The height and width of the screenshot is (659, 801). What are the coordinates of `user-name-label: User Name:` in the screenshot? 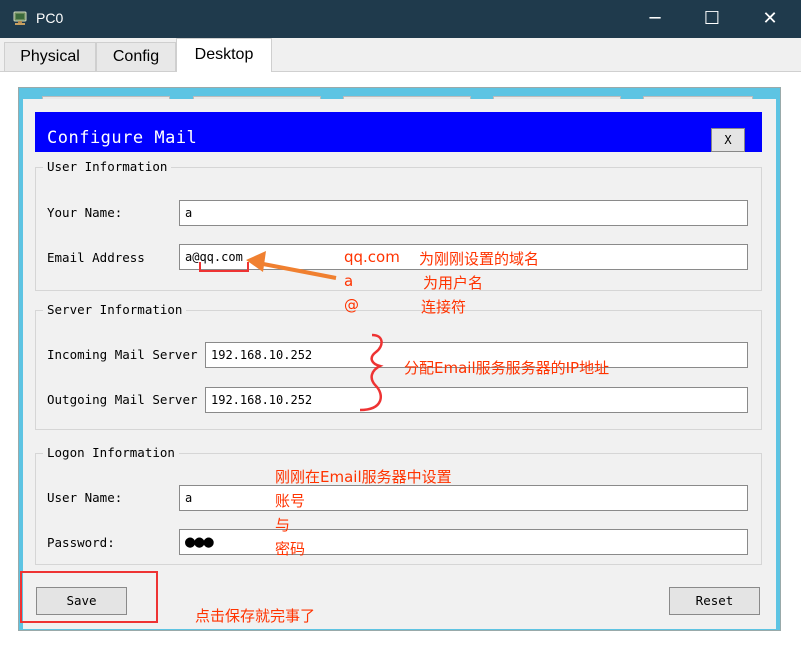 It's located at (85, 497).